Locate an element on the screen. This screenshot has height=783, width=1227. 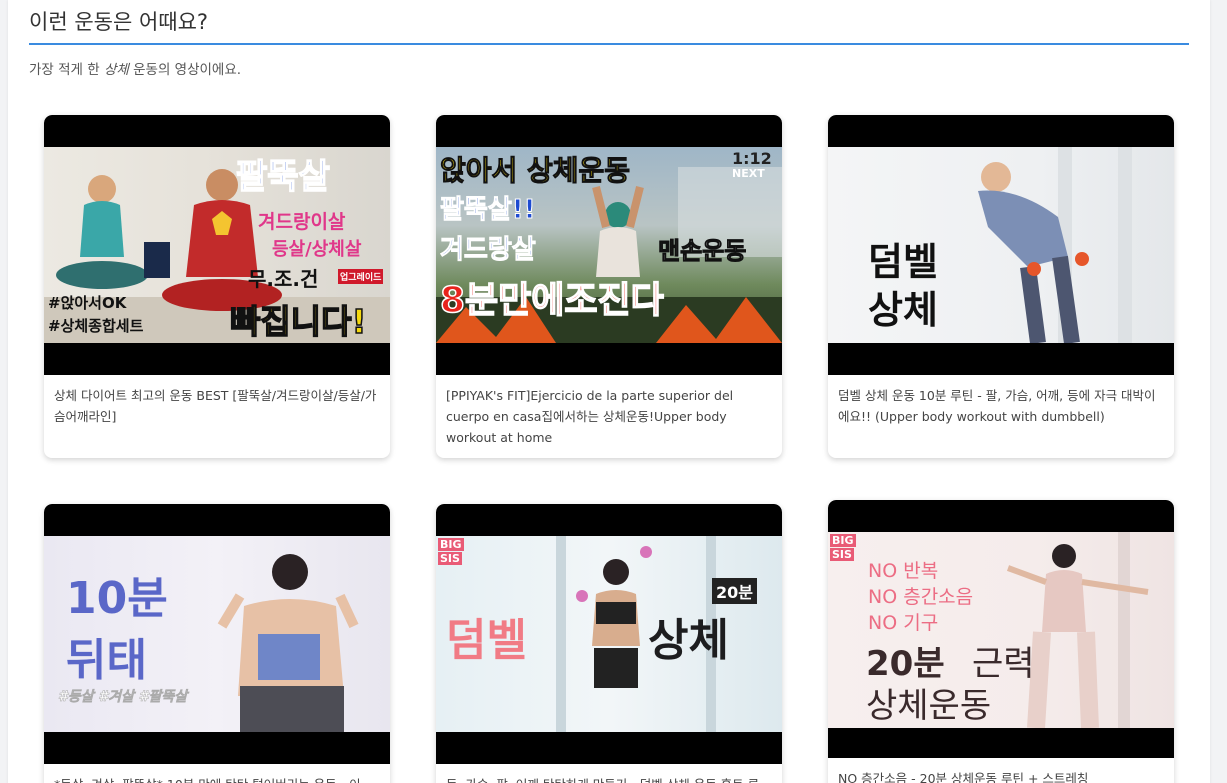
thumb-text: 등살/상체살 is located at coordinates (317, 249).